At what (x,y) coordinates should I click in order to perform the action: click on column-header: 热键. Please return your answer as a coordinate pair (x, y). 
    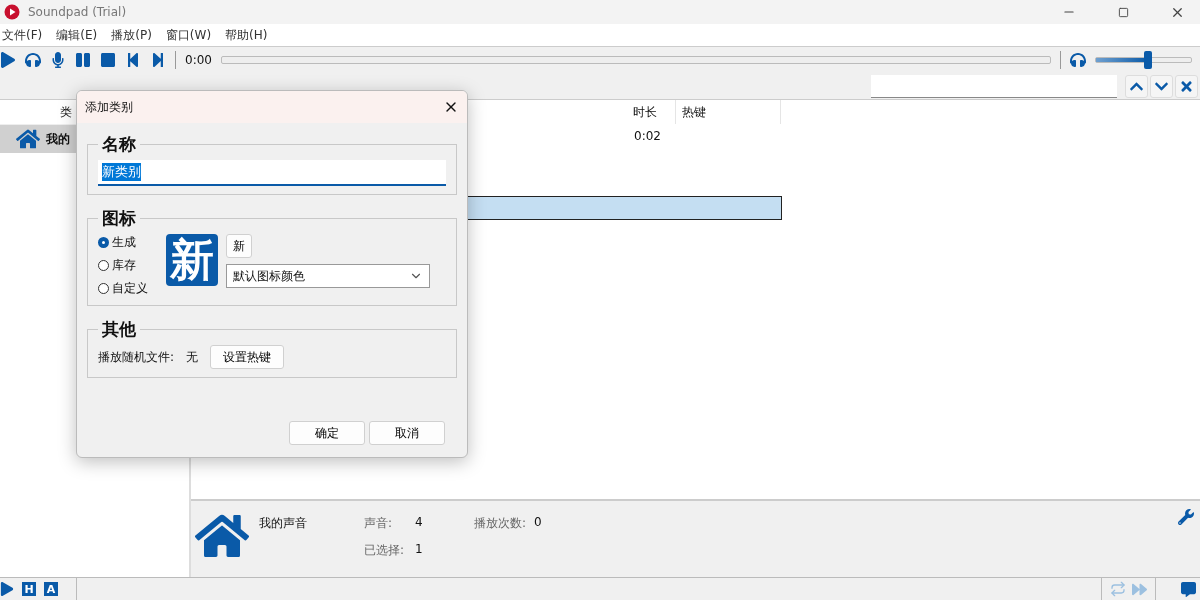
    Looking at the image, I should click on (728, 112).